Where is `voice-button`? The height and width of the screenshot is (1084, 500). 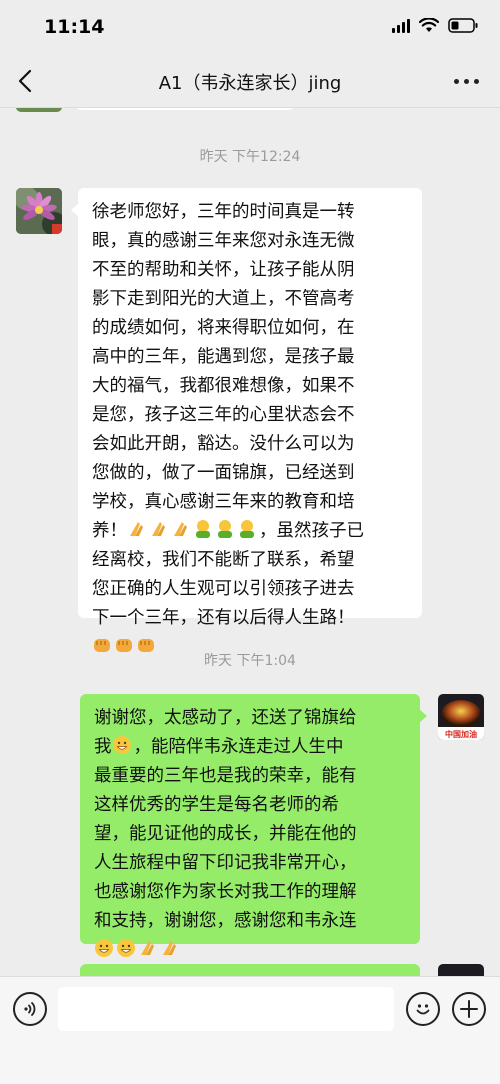
voice-button is located at coordinates (30, 1009).